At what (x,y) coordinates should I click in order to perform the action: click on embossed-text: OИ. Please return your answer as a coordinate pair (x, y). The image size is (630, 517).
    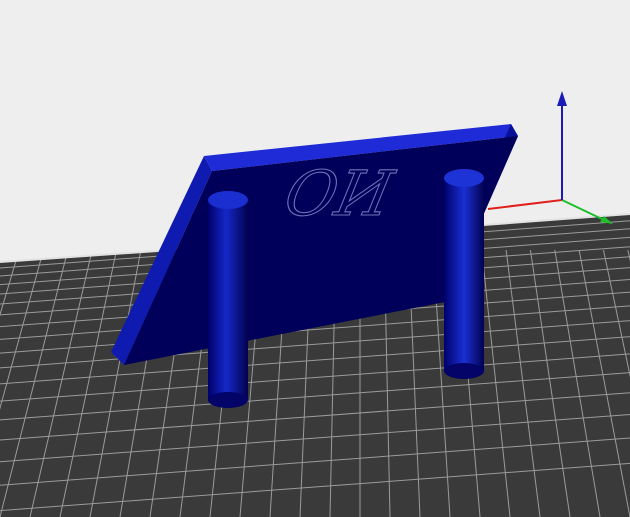
    Looking at the image, I should click on (340, 194).